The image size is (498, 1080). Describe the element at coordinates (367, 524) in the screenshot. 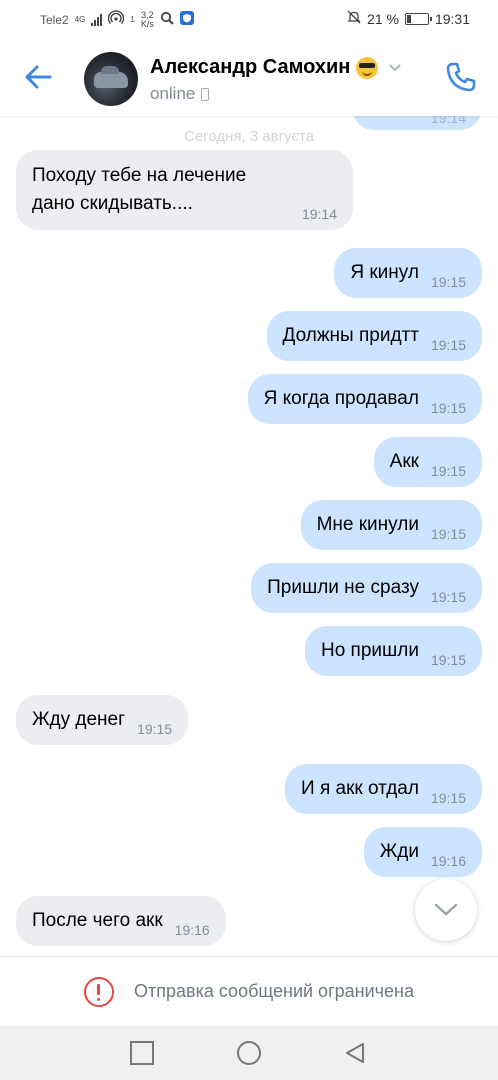

I see `message-text: Мне кинули` at that location.